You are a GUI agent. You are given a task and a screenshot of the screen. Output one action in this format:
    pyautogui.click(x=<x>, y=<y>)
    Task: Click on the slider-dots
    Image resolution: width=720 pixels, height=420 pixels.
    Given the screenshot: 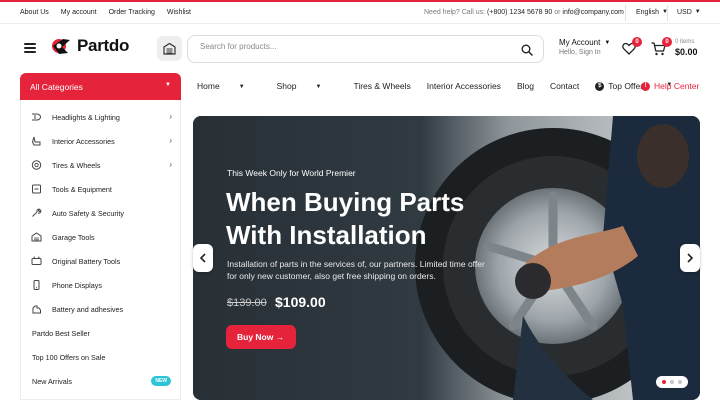 What is the action you would take?
    pyautogui.click(x=672, y=382)
    